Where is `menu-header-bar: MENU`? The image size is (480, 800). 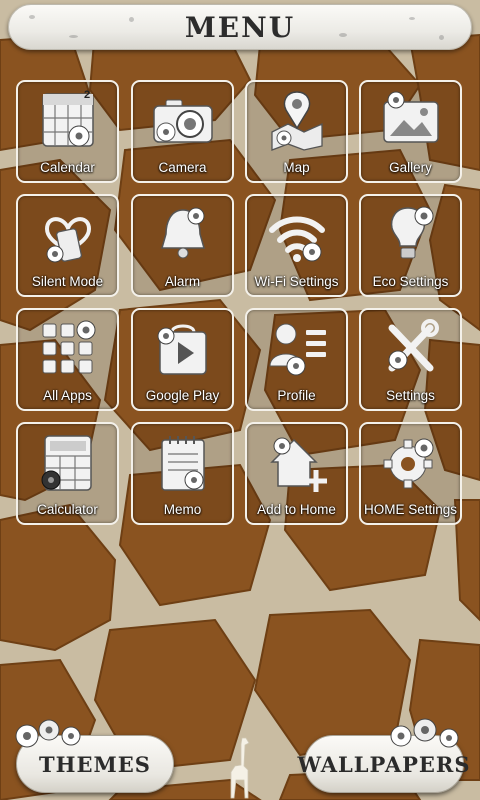 menu-header-bar: MENU is located at coordinates (240, 27).